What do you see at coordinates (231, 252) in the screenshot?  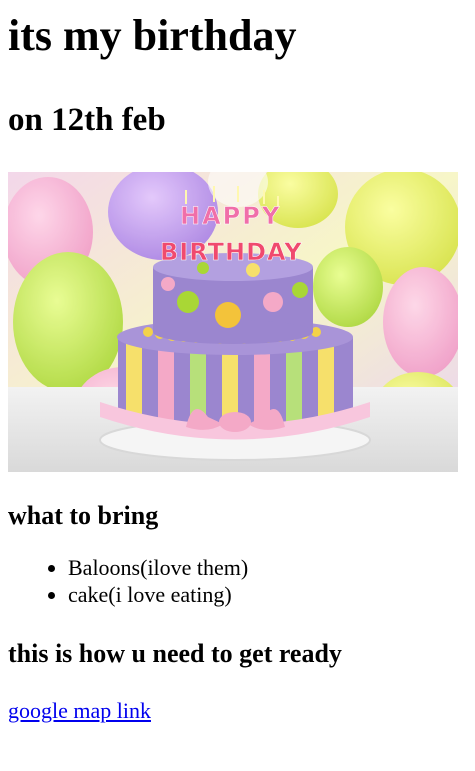 I see `cake-topper-birthday: BIRTHDAY` at bounding box center [231, 252].